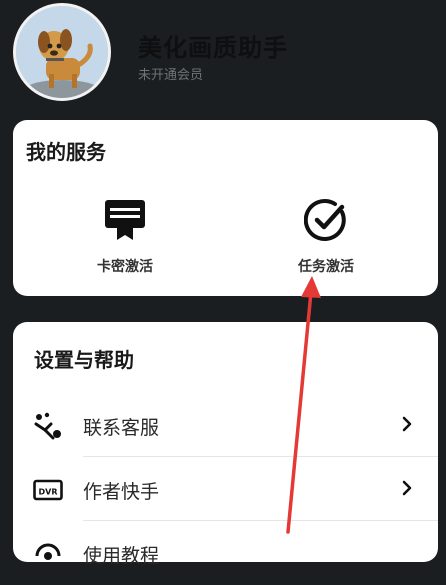 The height and width of the screenshot is (585, 446). Describe the element at coordinates (326, 267) in the screenshot. I see `service-label: 任务激活` at that location.